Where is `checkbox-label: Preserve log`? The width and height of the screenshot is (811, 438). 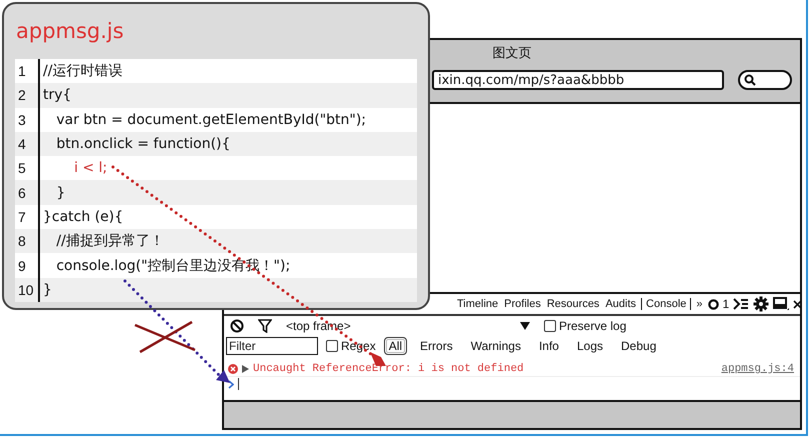
checkbox-label: Preserve log is located at coordinates (592, 326).